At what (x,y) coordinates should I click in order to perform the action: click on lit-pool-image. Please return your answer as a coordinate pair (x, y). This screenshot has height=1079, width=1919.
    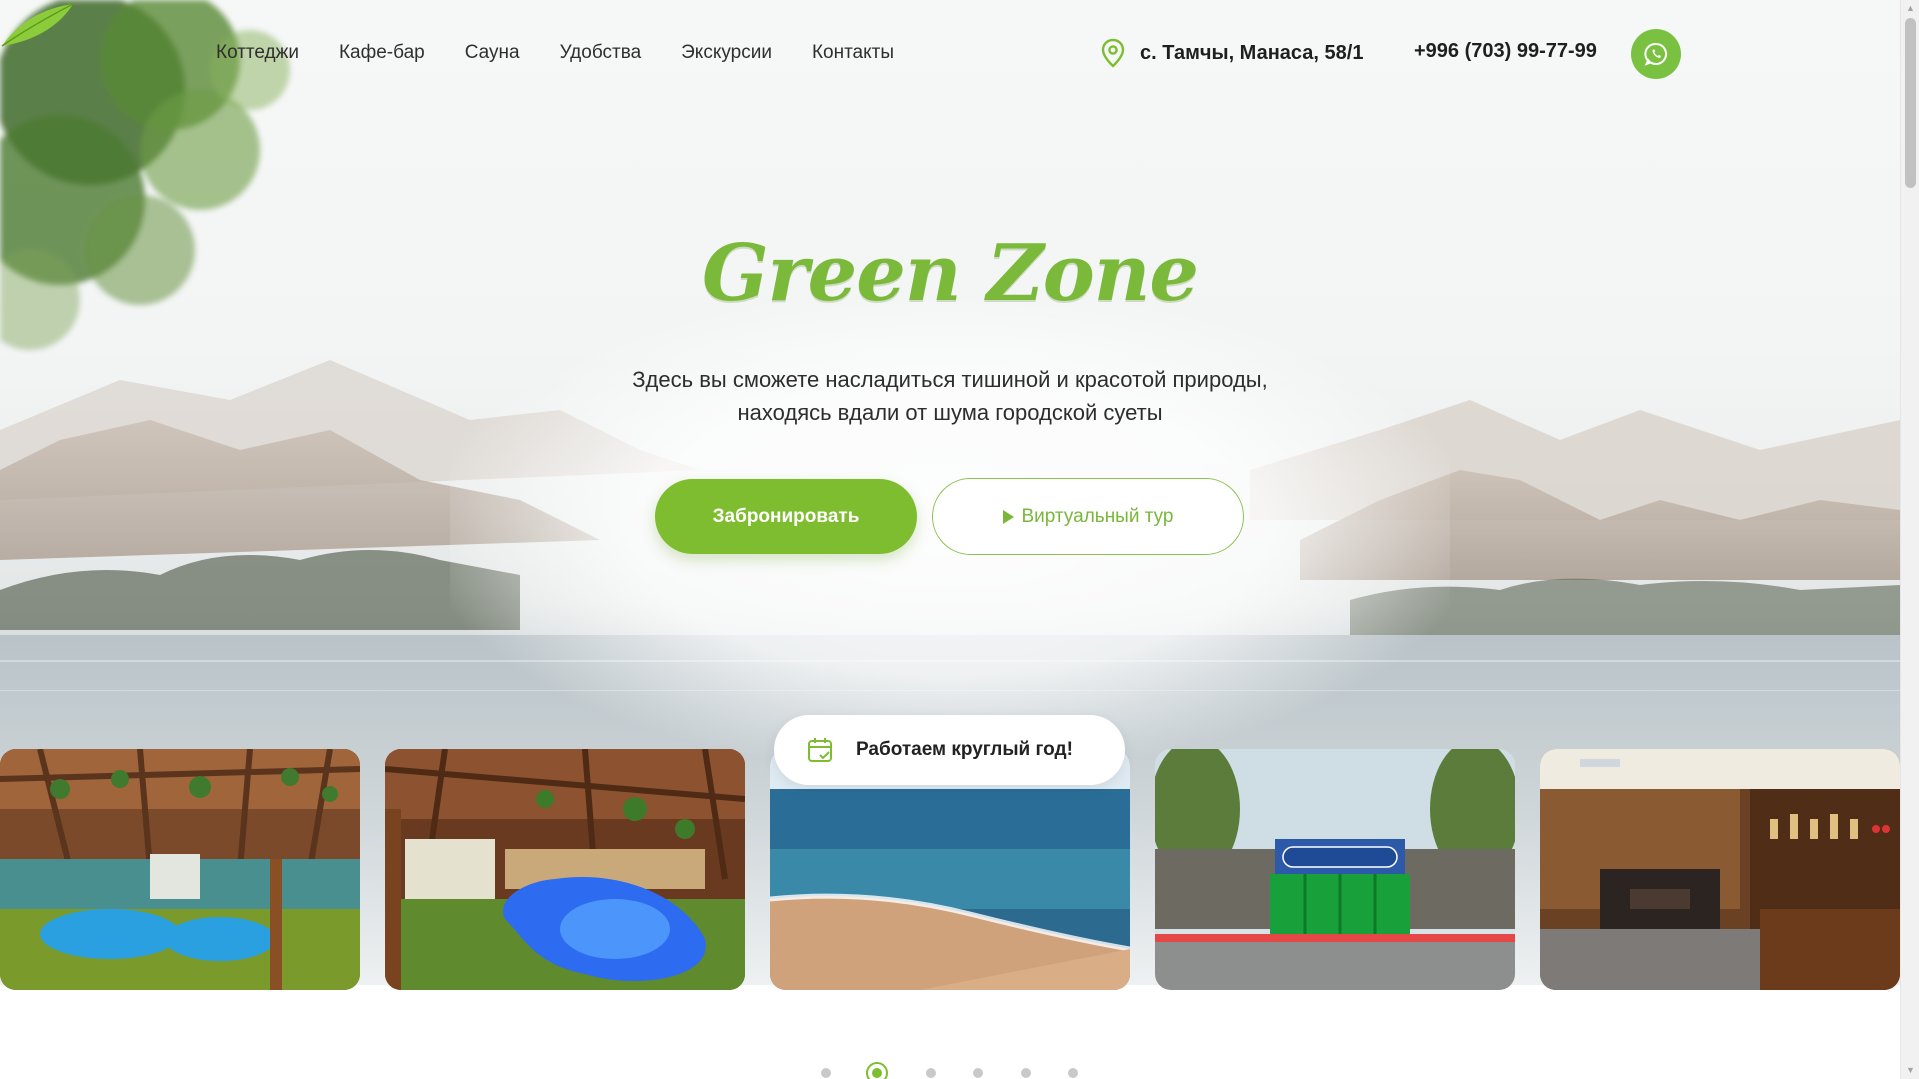
    Looking at the image, I should click on (565, 869).